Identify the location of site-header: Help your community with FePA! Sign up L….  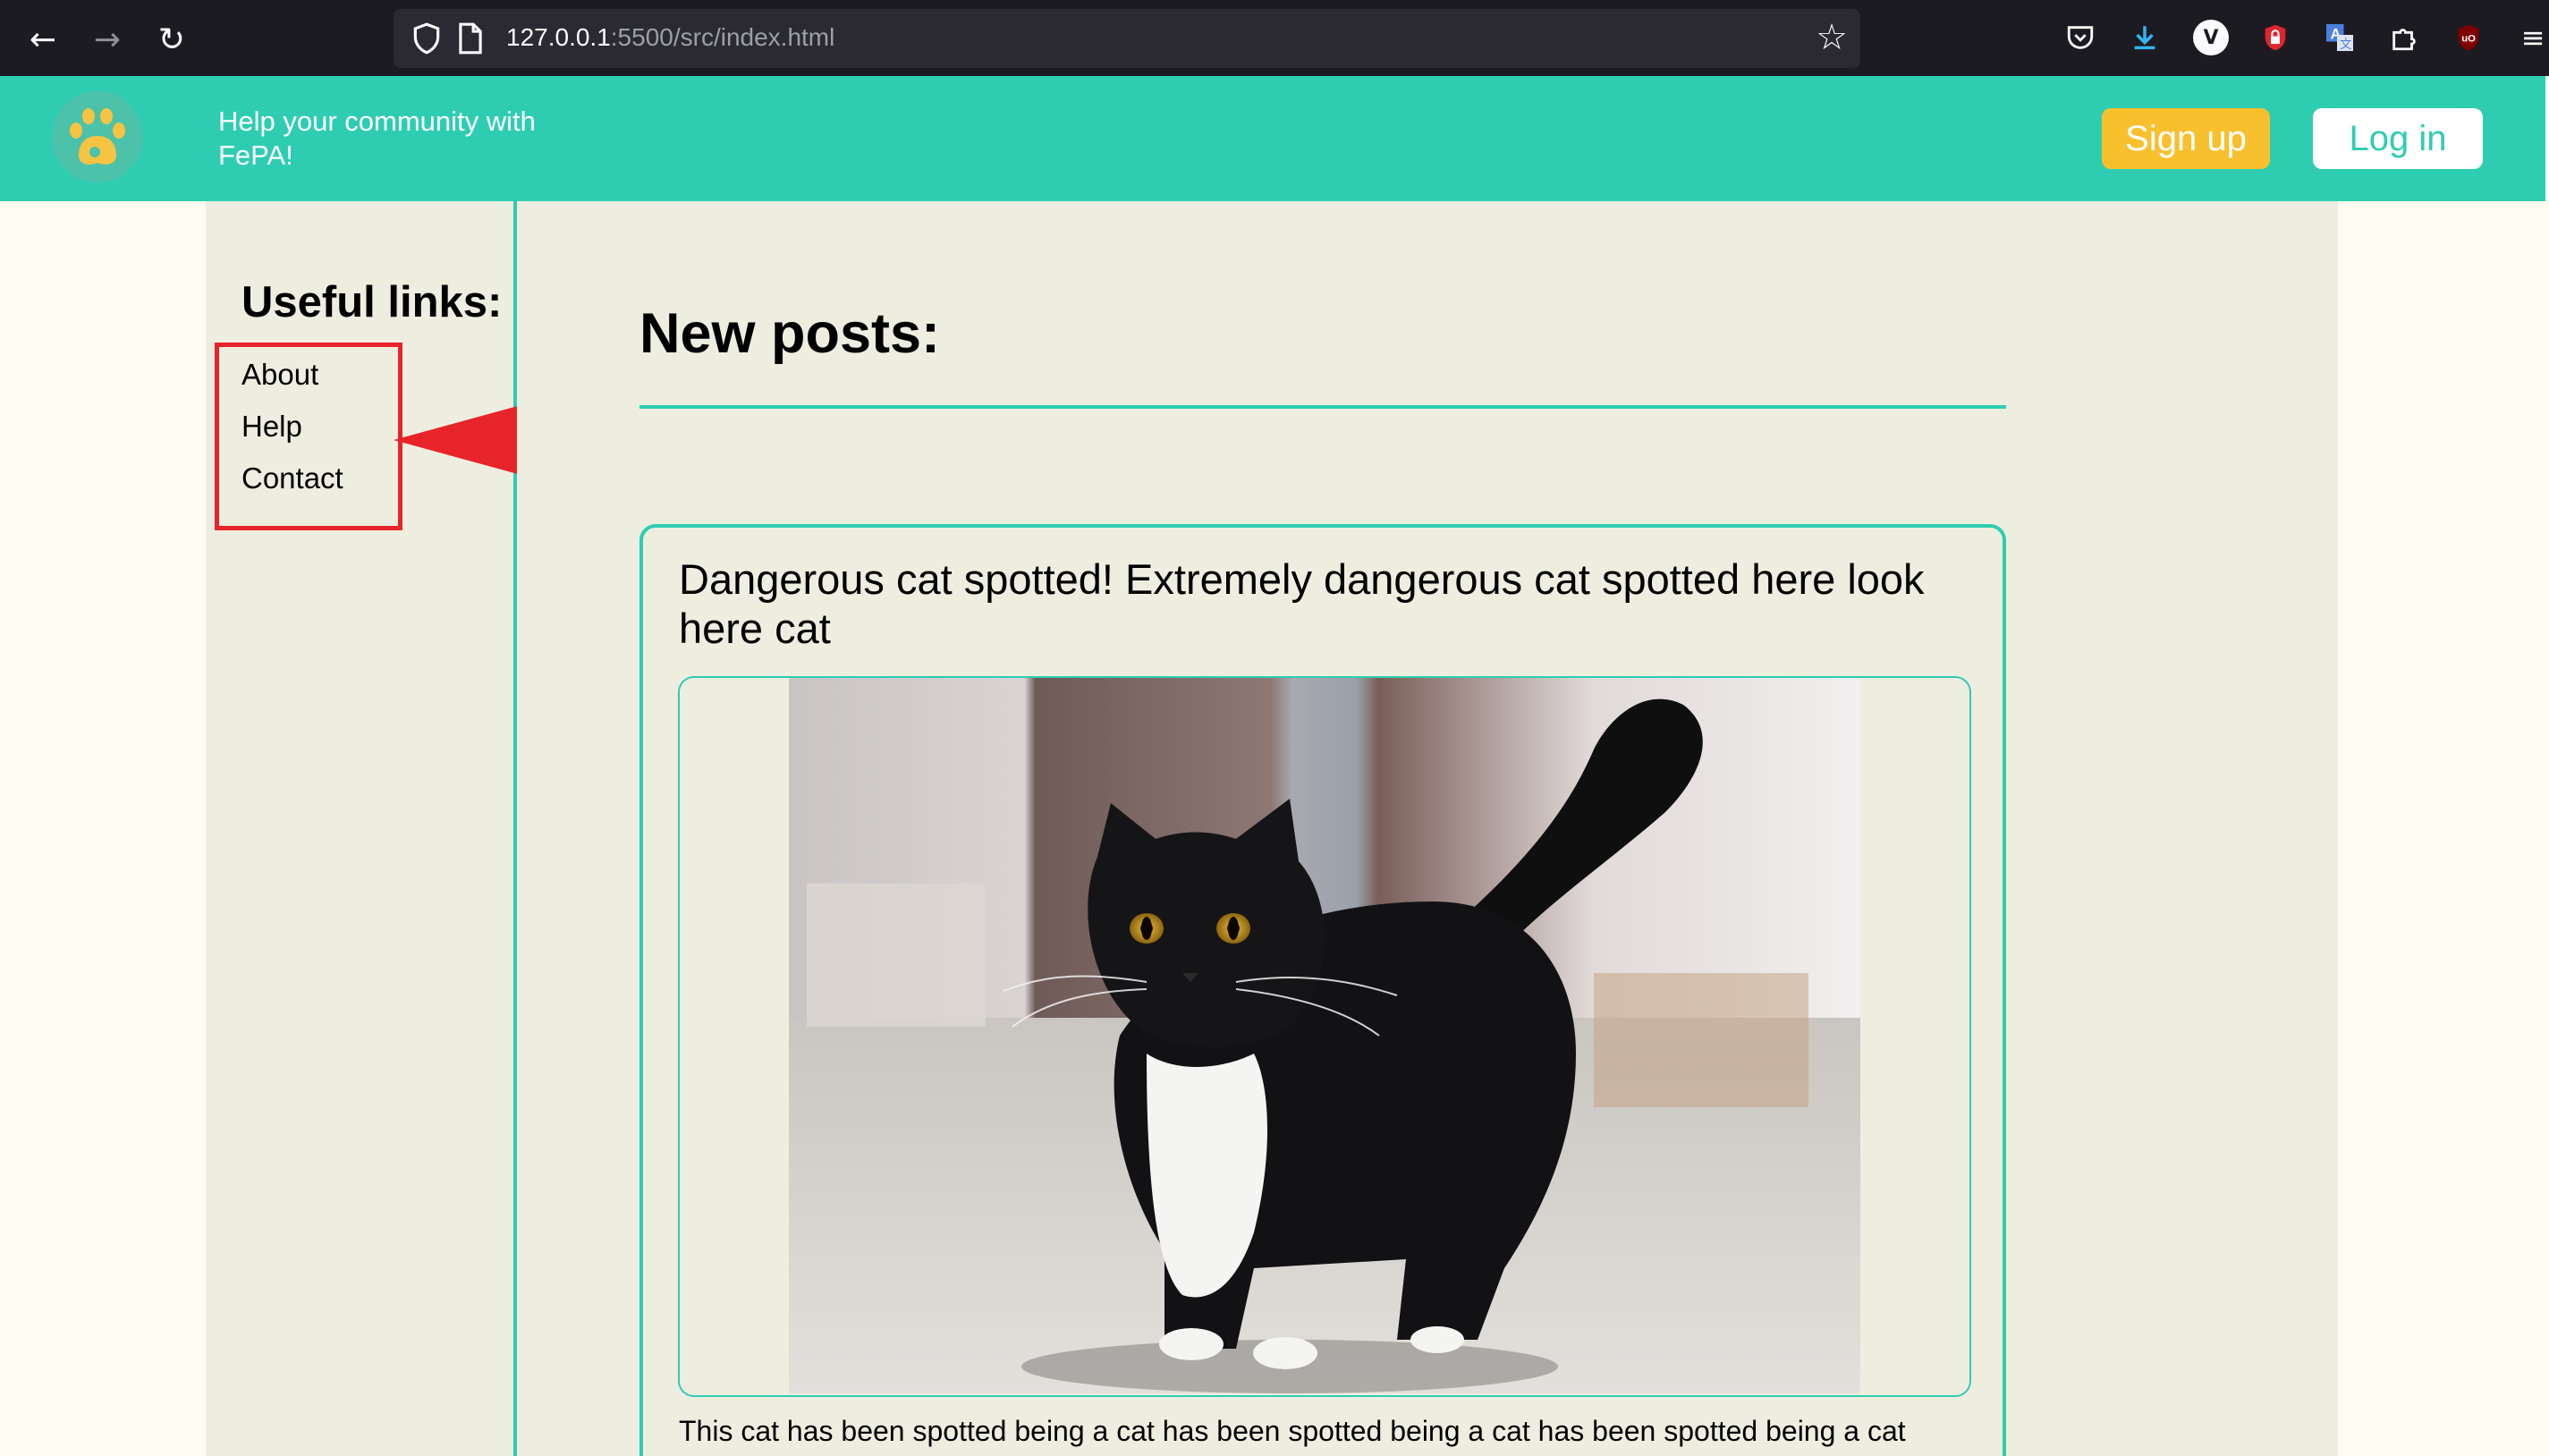
(1274, 138).